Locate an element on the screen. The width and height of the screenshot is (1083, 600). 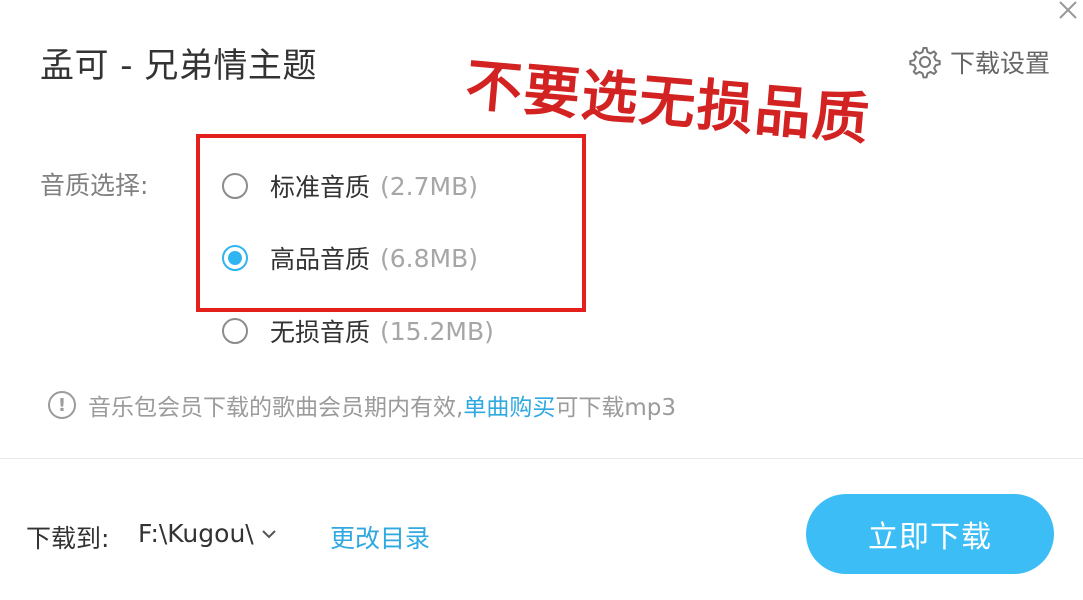
option-name: 高品音质 is located at coordinates (320, 259).